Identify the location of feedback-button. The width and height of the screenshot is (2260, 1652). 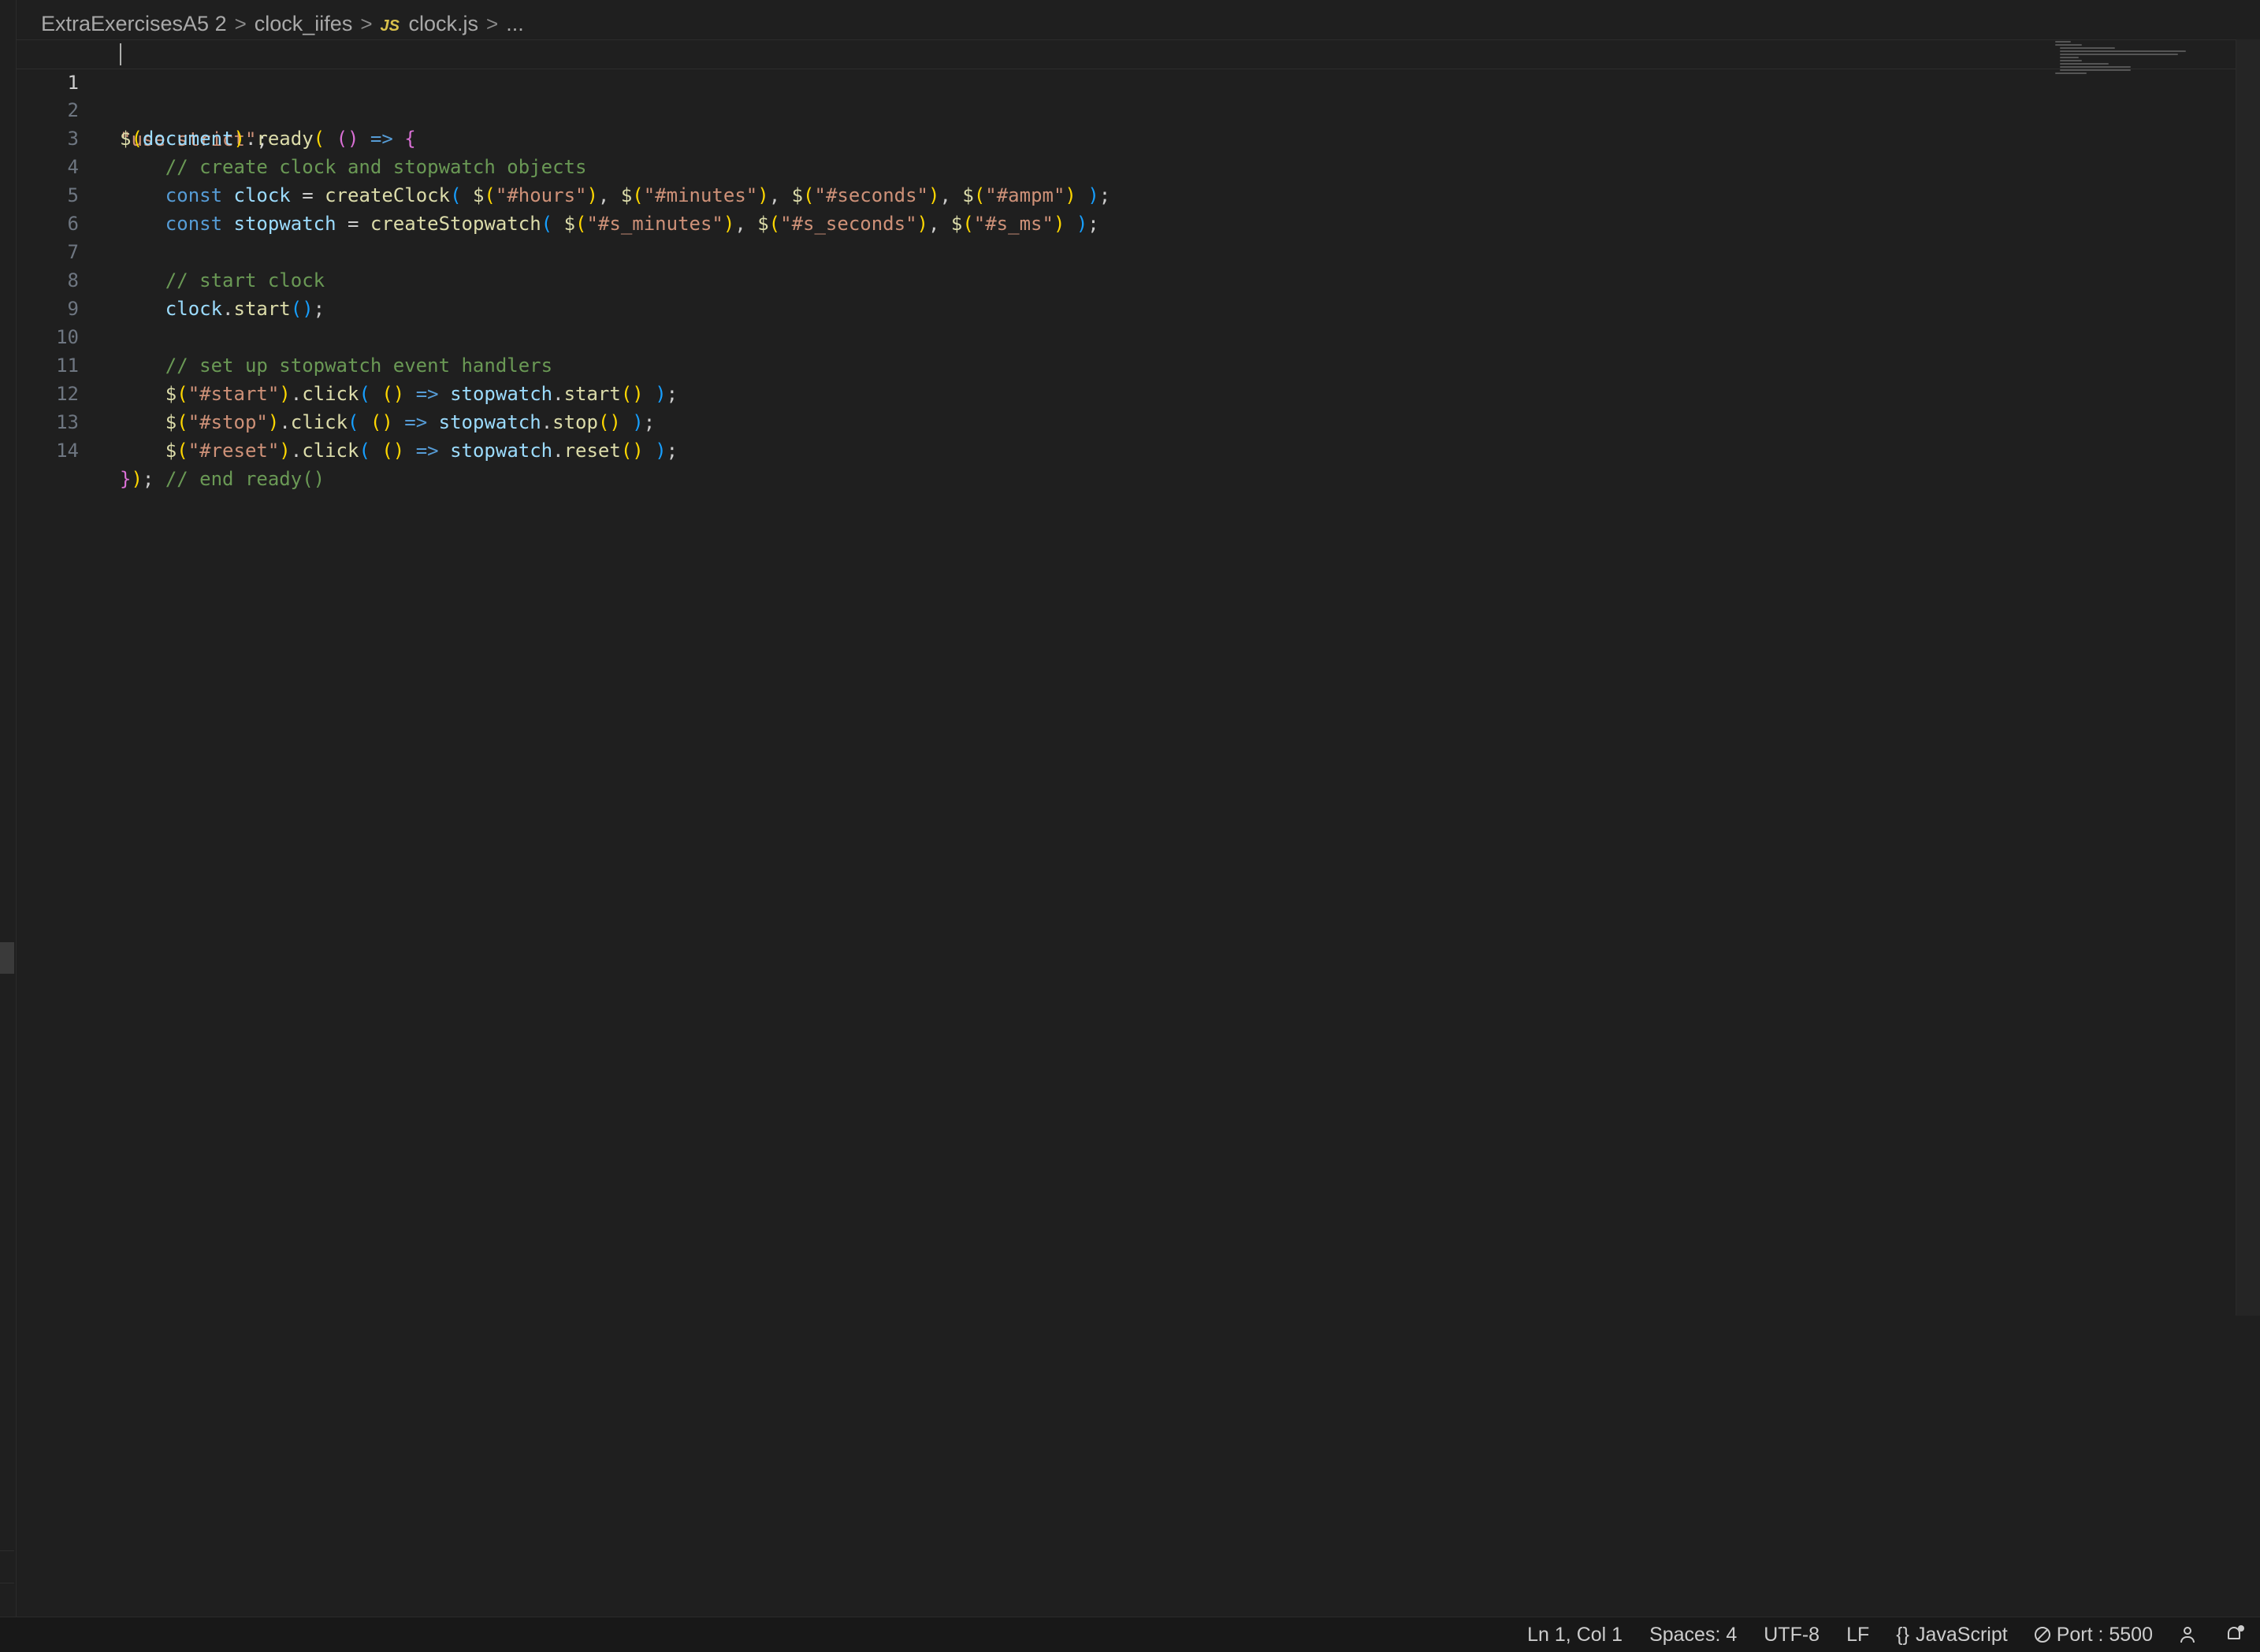
(2189, 1634).